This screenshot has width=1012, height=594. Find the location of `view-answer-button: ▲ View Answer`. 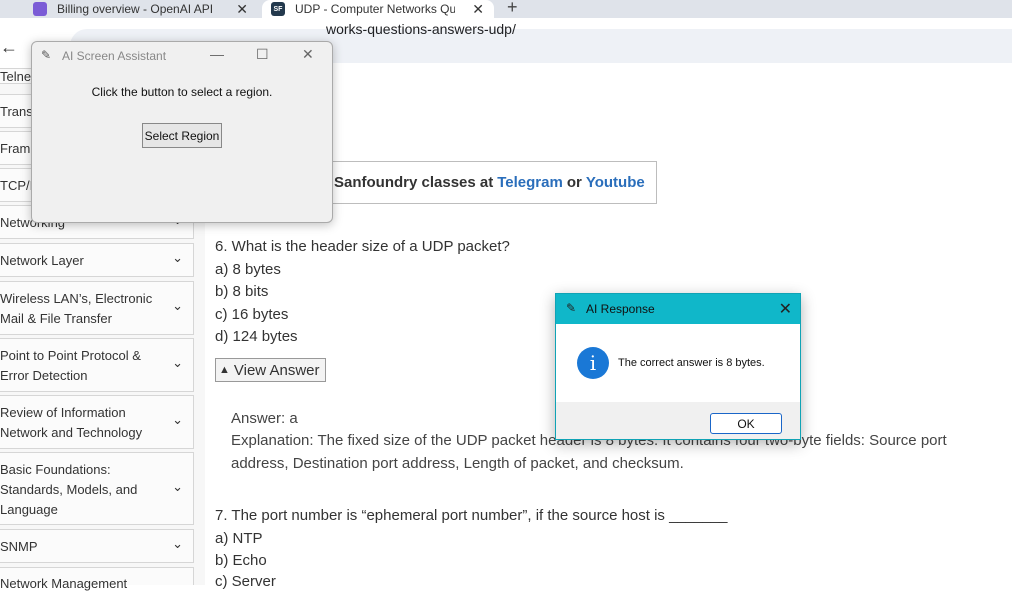

view-answer-button: ▲ View Answer is located at coordinates (270, 370).